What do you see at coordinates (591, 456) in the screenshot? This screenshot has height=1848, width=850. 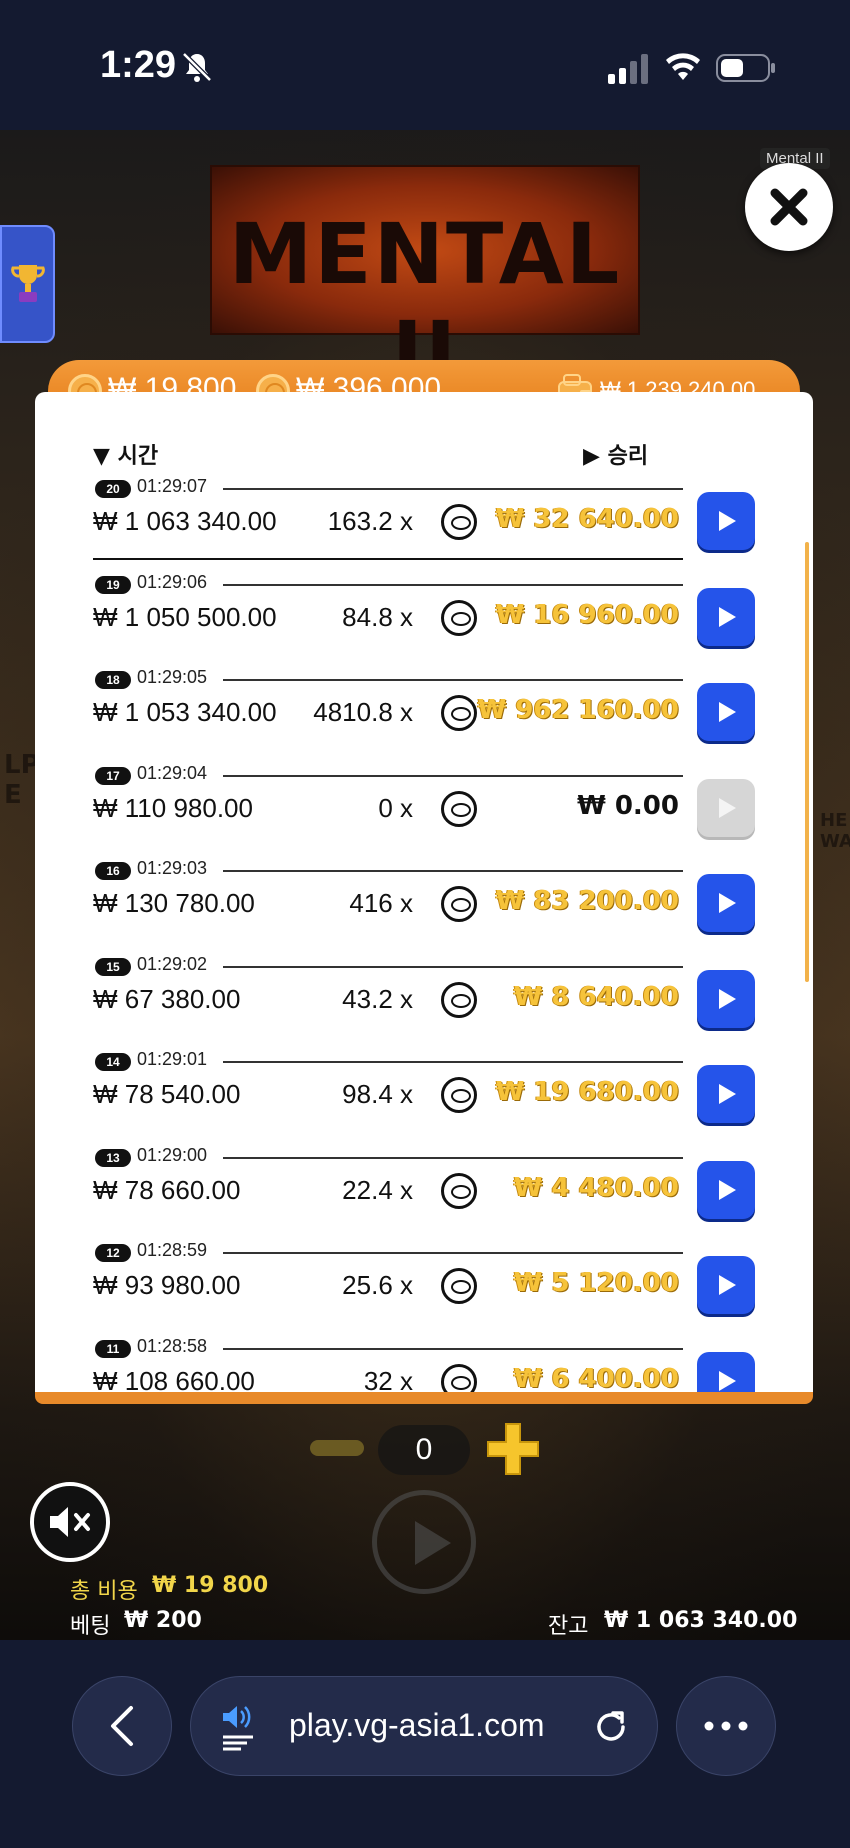 I see `sort-right-icon: ▶` at bounding box center [591, 456].